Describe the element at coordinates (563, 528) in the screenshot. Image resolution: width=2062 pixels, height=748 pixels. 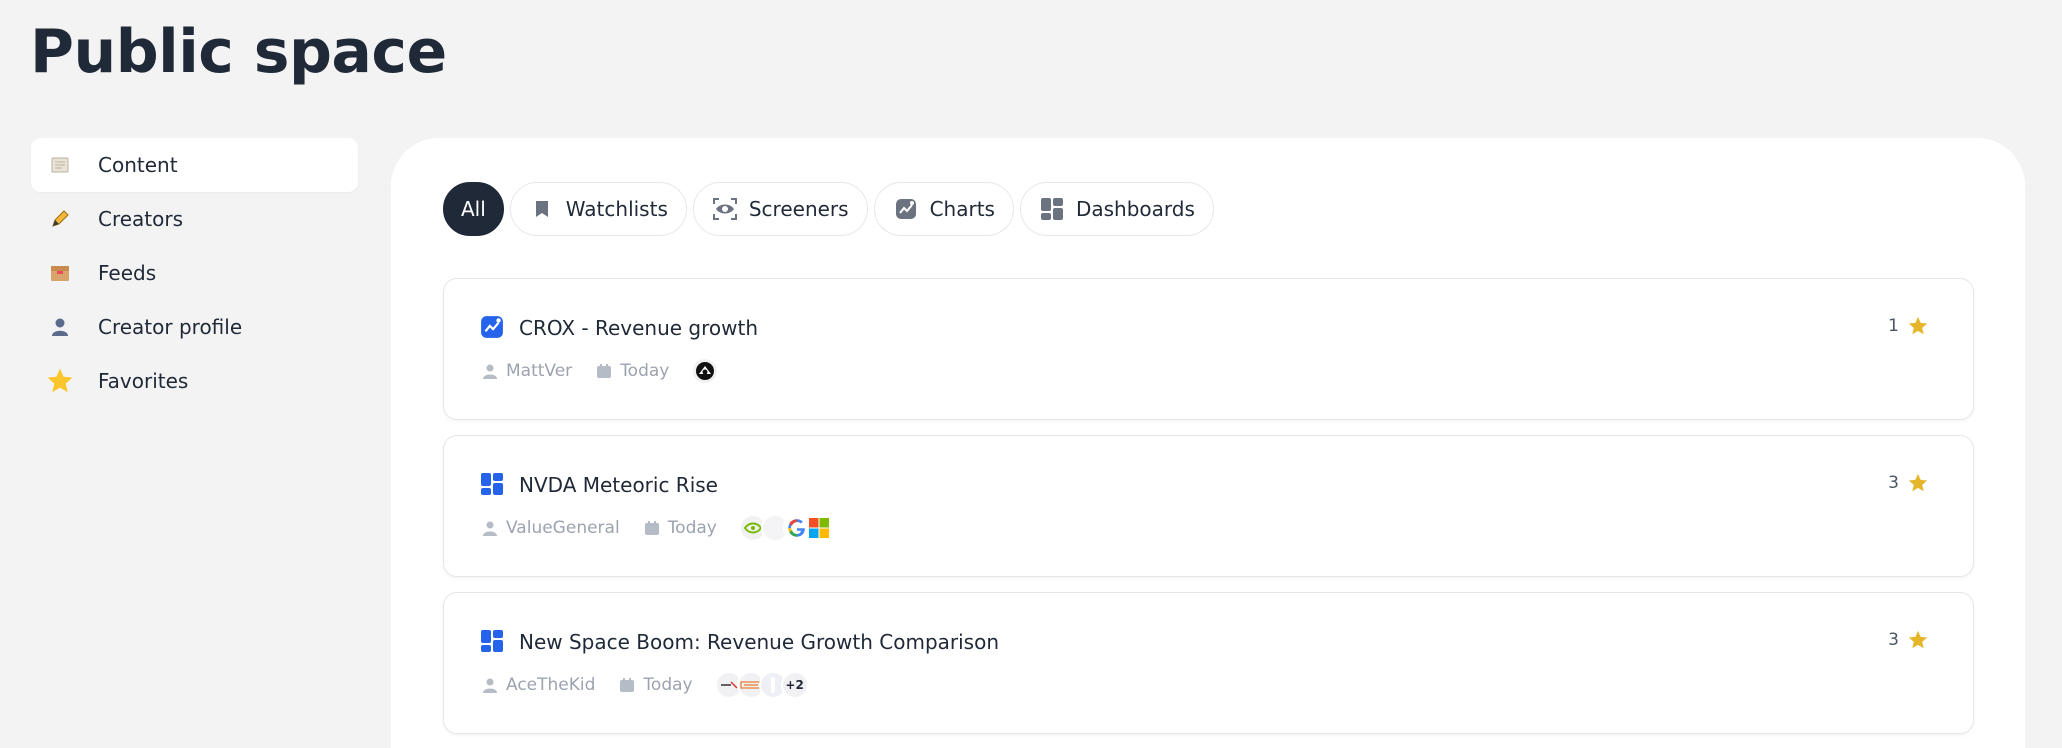
I see `card-author: ValueGeneral` at that location.